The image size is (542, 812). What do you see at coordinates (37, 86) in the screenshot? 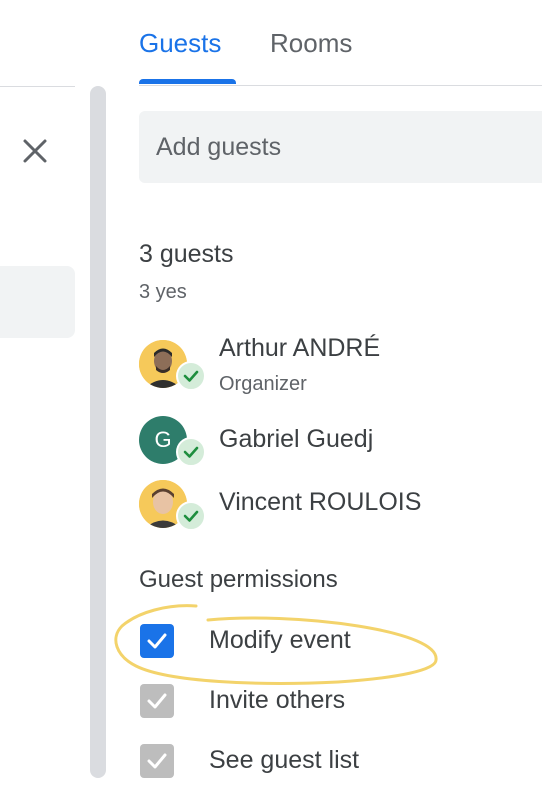
I see `left-panel-divider` at bounding box center [37, 86].